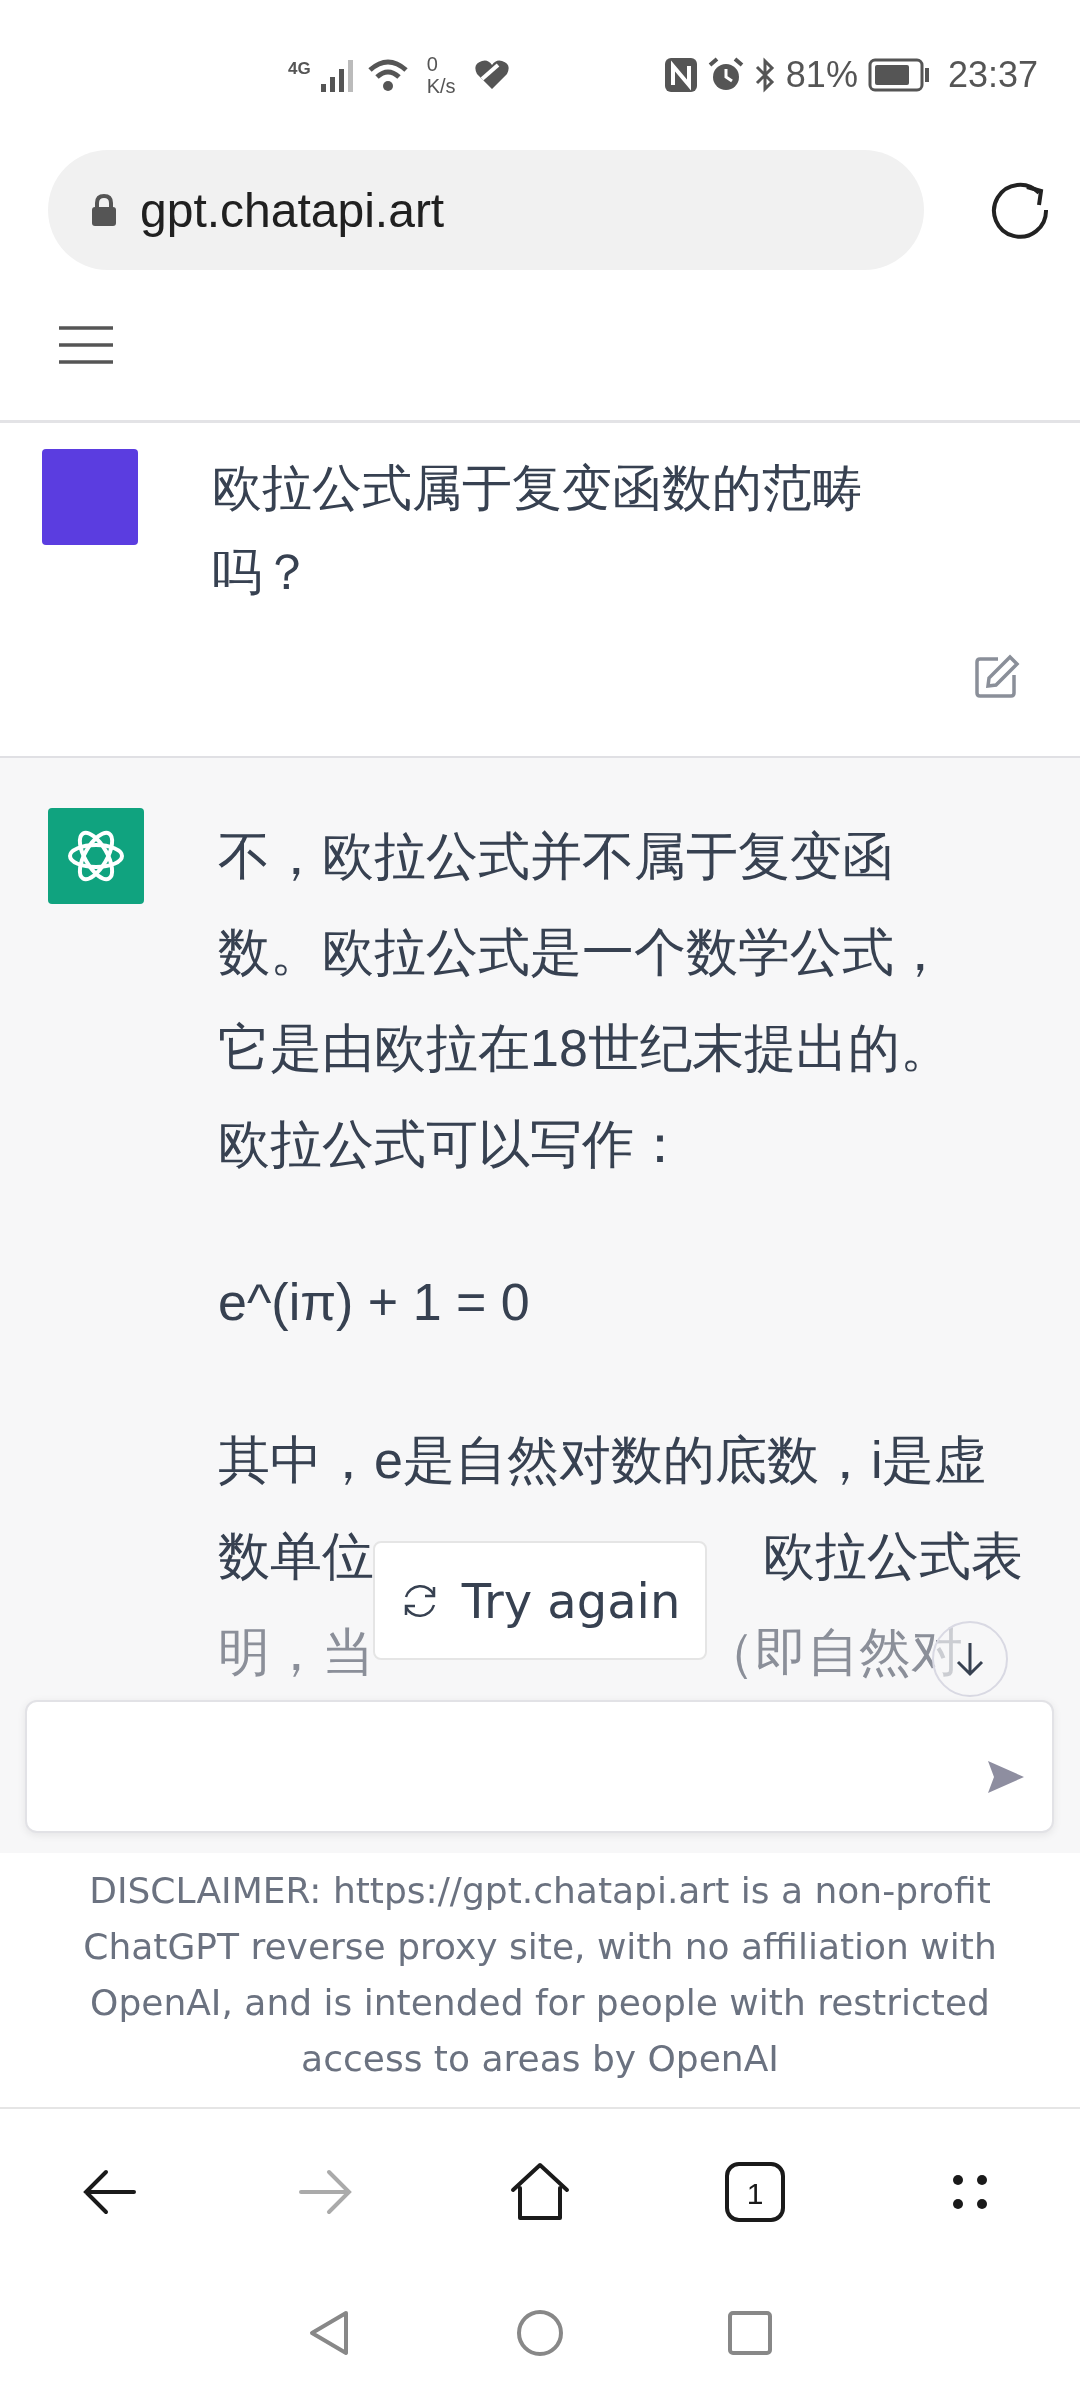  I want to click on network-speed: 0 K/s, so click(441, 75).